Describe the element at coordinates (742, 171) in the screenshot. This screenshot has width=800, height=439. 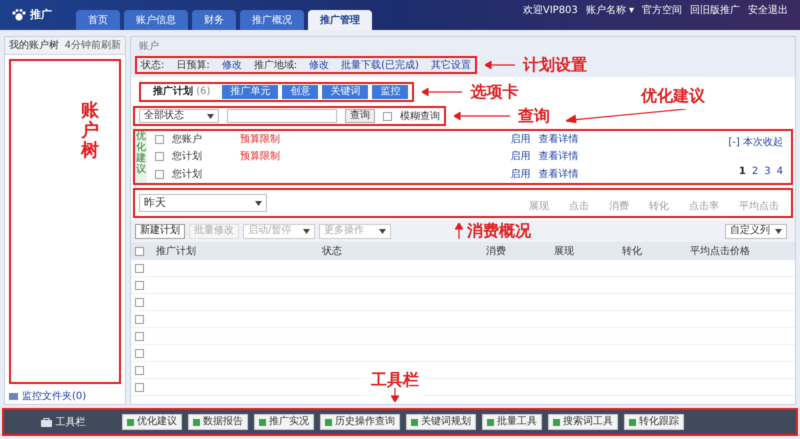
I see `page-link: 1` at that location.